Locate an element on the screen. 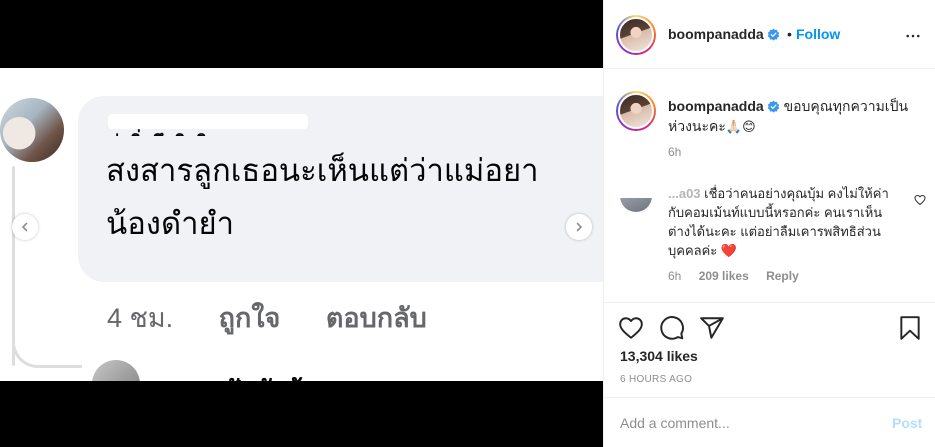 Image resolution: width=935 pixels, height=447 pixels. caption-time: 6h is located at coordinates (674, 152).